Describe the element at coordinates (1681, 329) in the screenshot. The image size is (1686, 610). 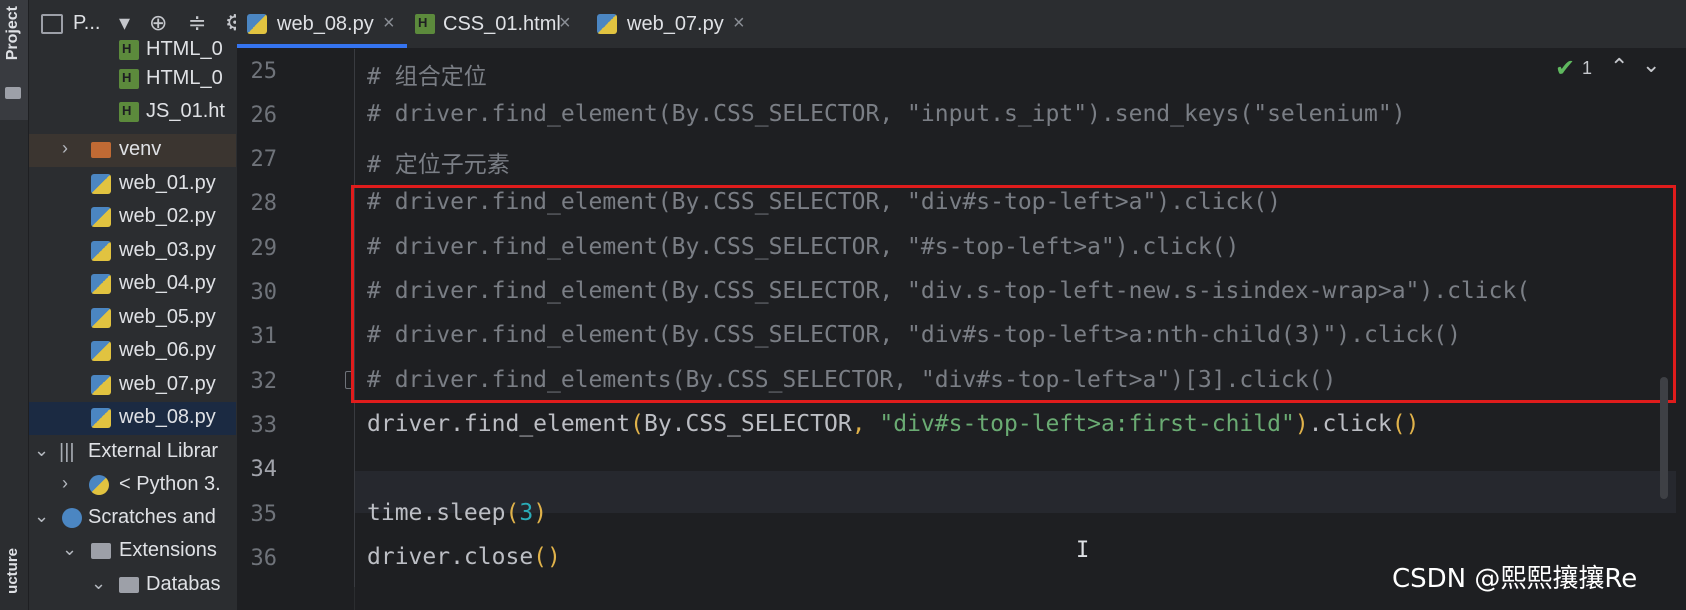
I see `editor-scrollbar-track` at that location.